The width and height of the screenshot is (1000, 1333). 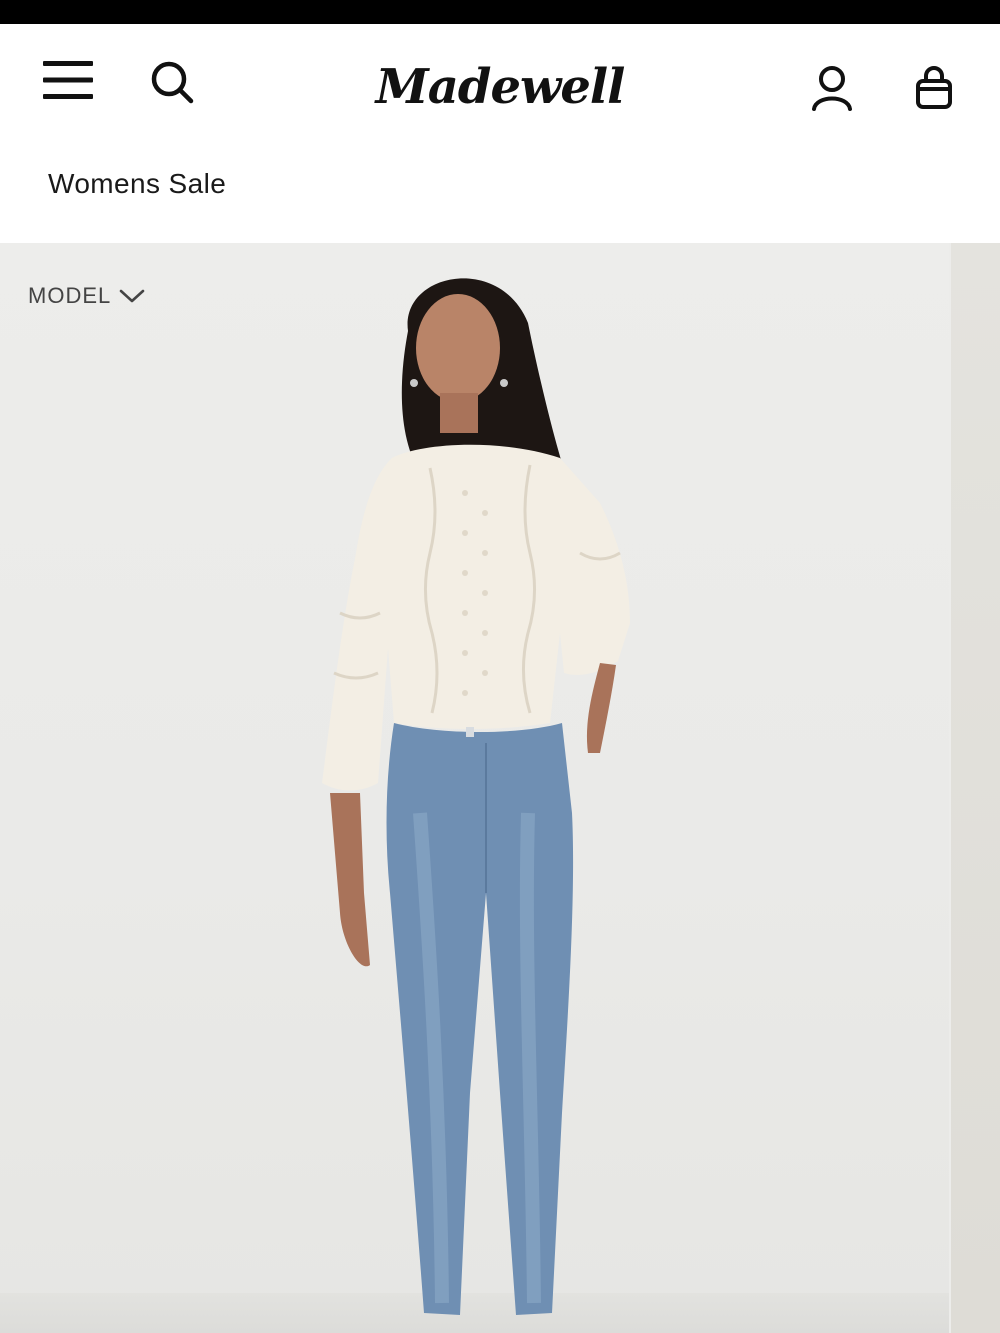 I want to click on brand-logo-text: Madewell, so click(x=500, y=87).